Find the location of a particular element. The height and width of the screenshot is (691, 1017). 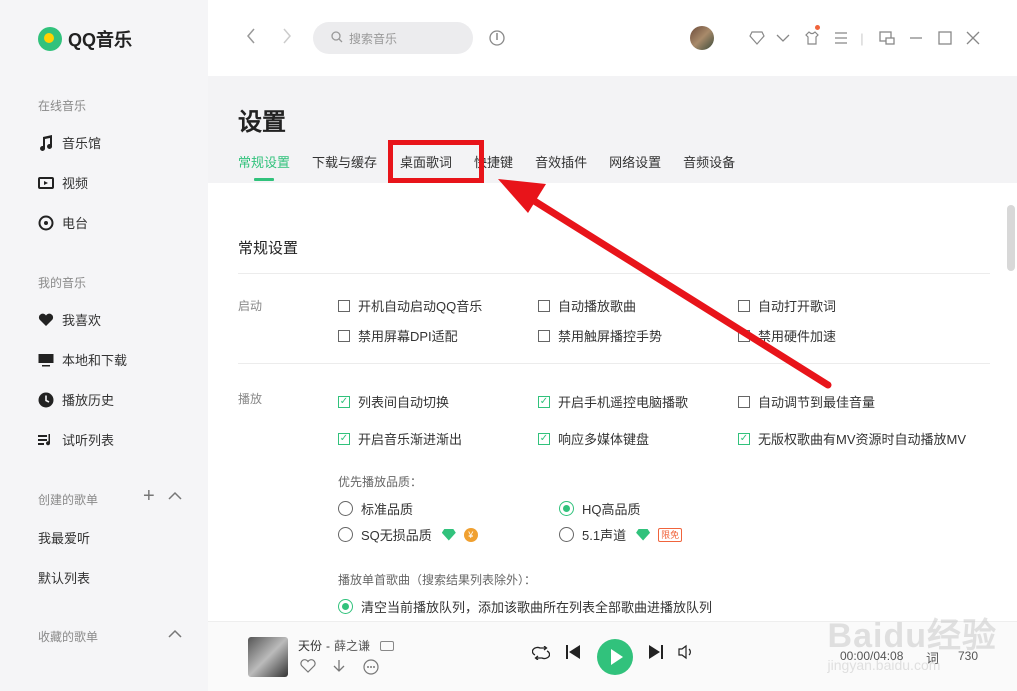

option-label: 列表间自动切换 is located at coordinates (404, 402).